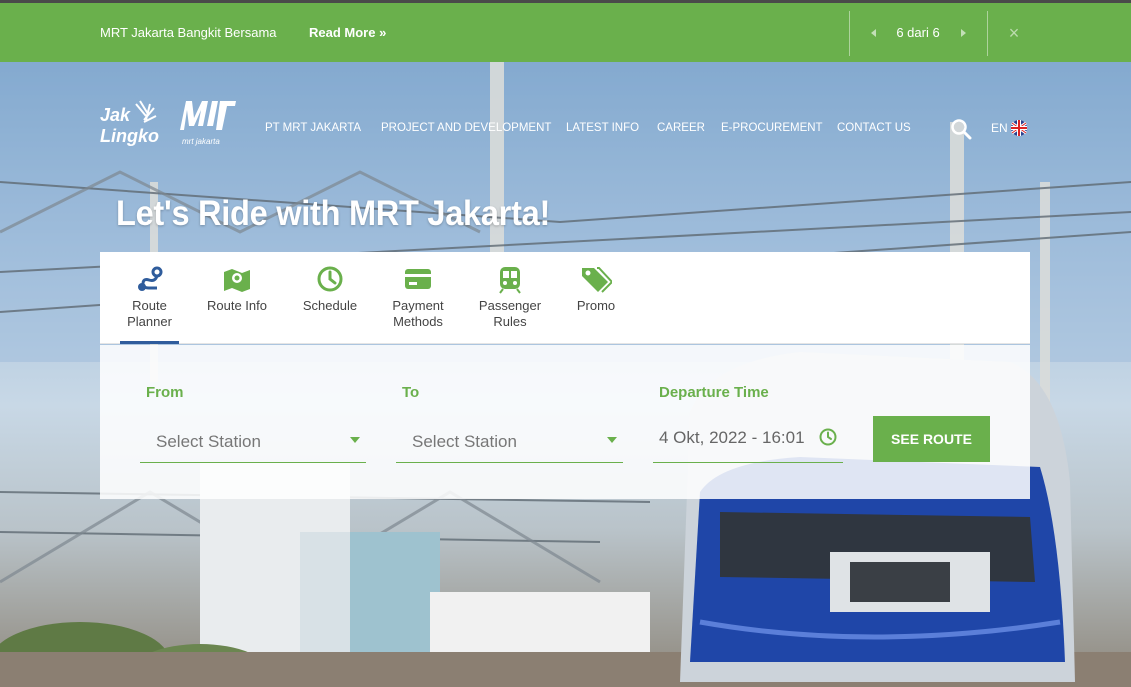  I want to click on tab-passenger-rules: Passenger Rules, so click(510, 297).